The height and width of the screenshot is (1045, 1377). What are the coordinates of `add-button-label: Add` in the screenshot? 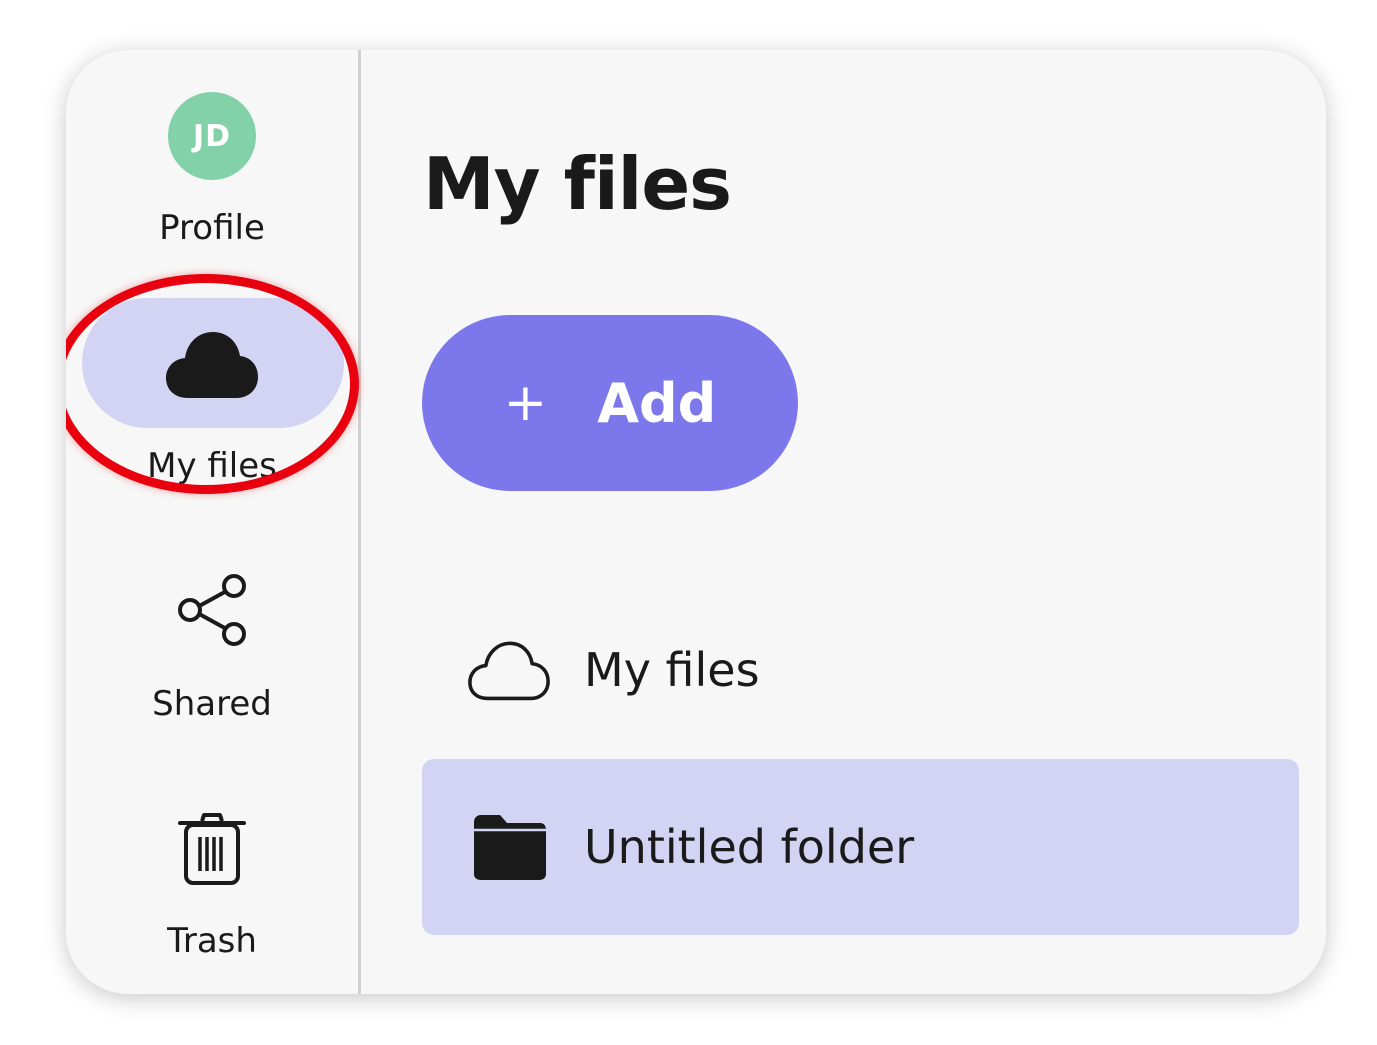 It's located at (657, 403).